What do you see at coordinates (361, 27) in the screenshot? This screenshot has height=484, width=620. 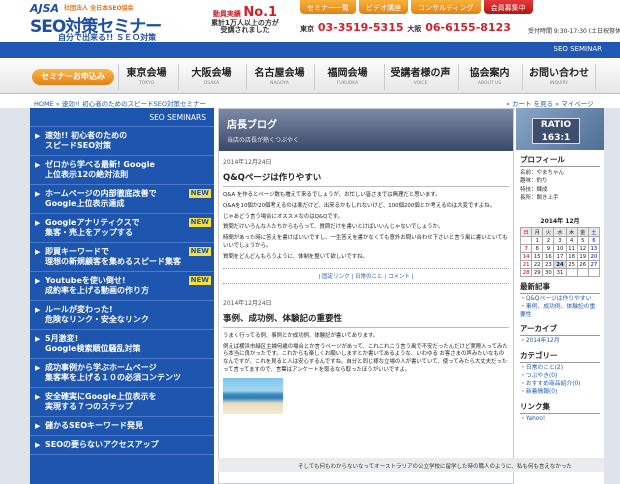 I see `phone-tokyo: 03-3519-5315` at bounding box center [361, 27].